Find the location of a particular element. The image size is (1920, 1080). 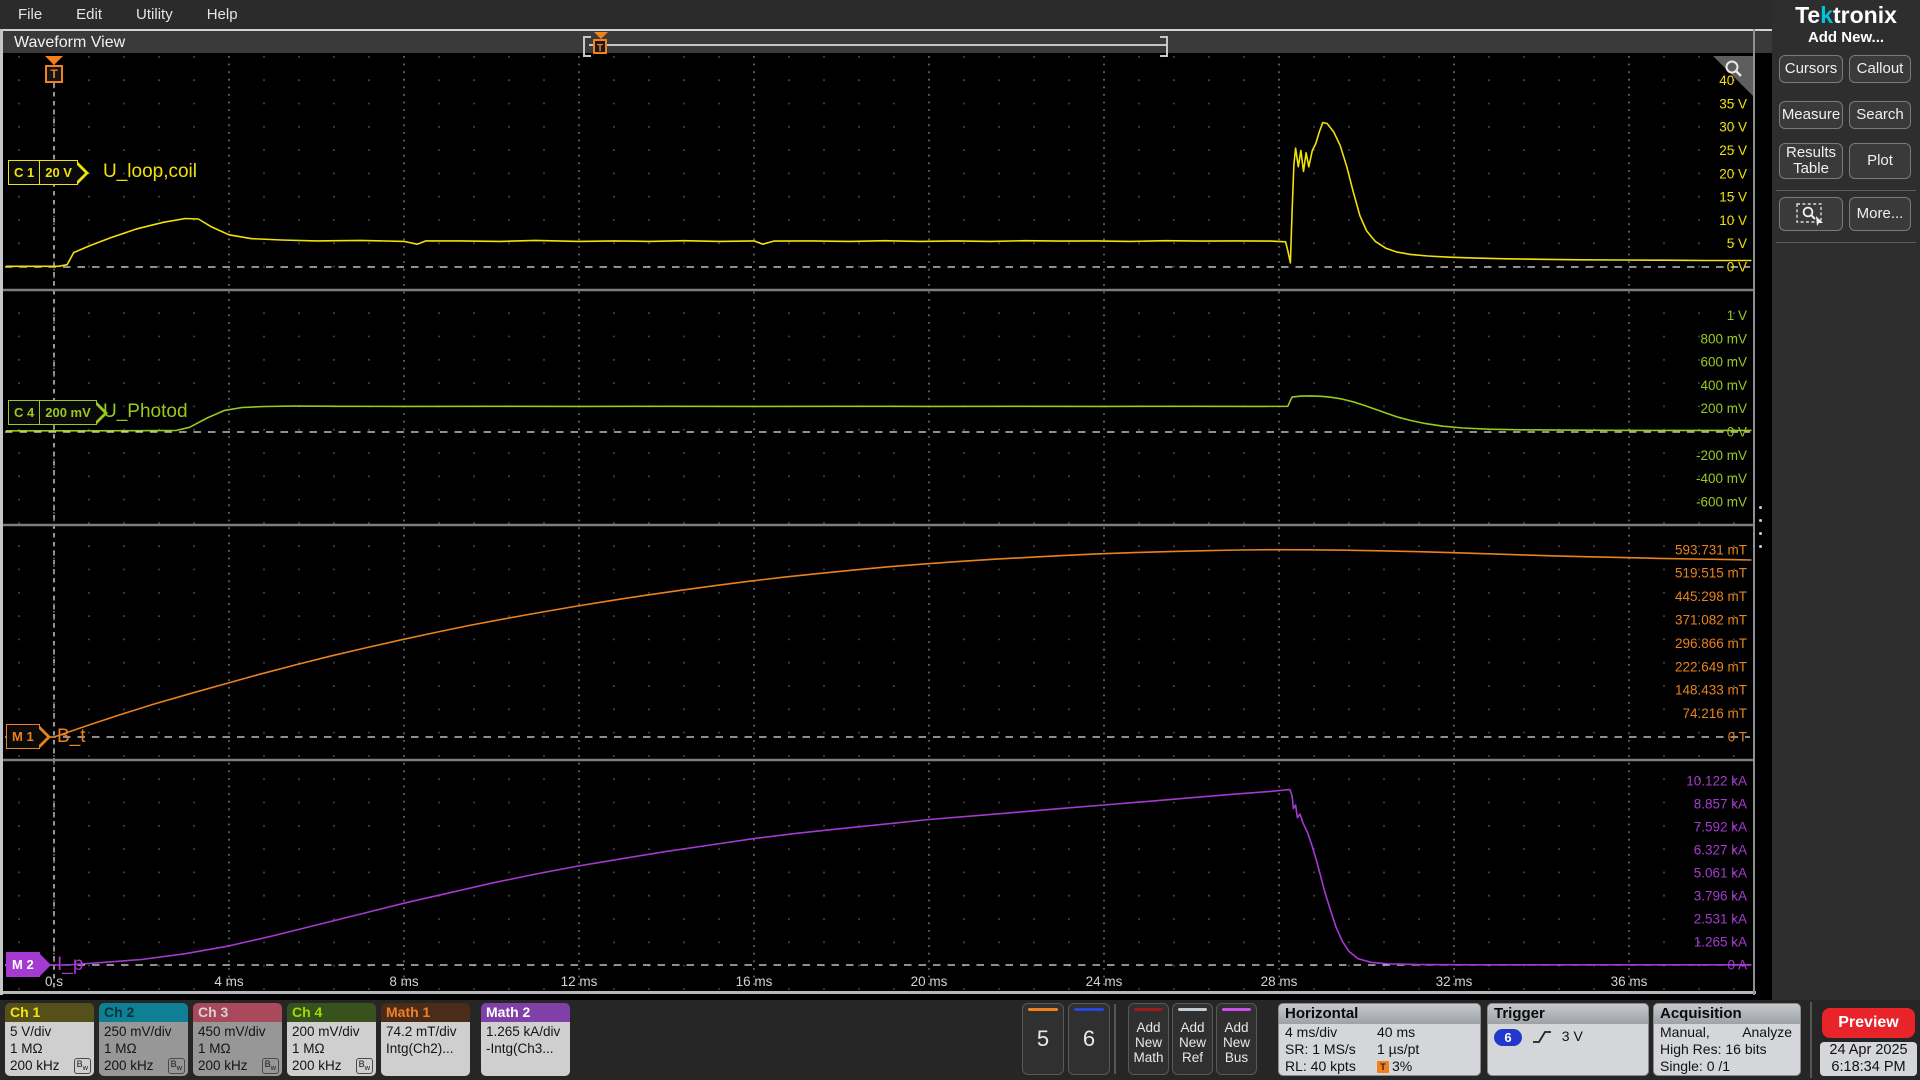

slot-number: 5 is located at coordinates (1043, 1038).